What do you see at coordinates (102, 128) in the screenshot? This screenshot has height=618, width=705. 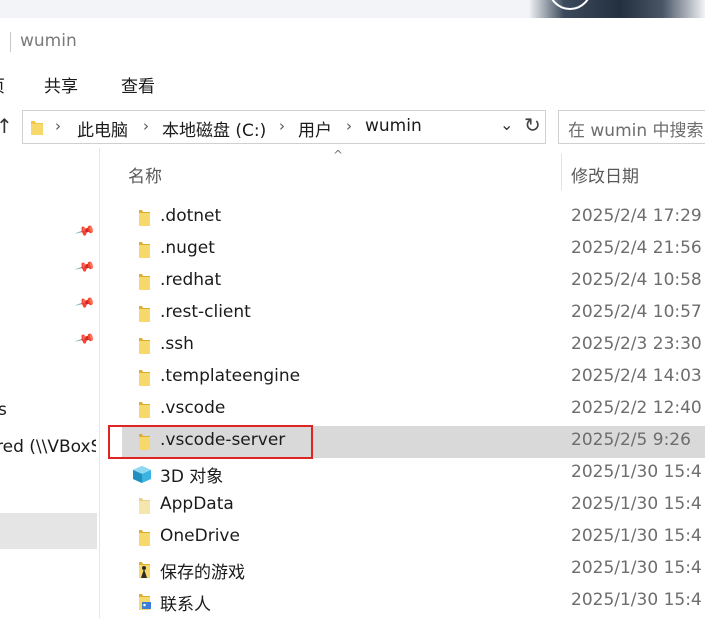 I see `breadcrumb-this-pc: 此电脑` at bounding box center [102, 128].